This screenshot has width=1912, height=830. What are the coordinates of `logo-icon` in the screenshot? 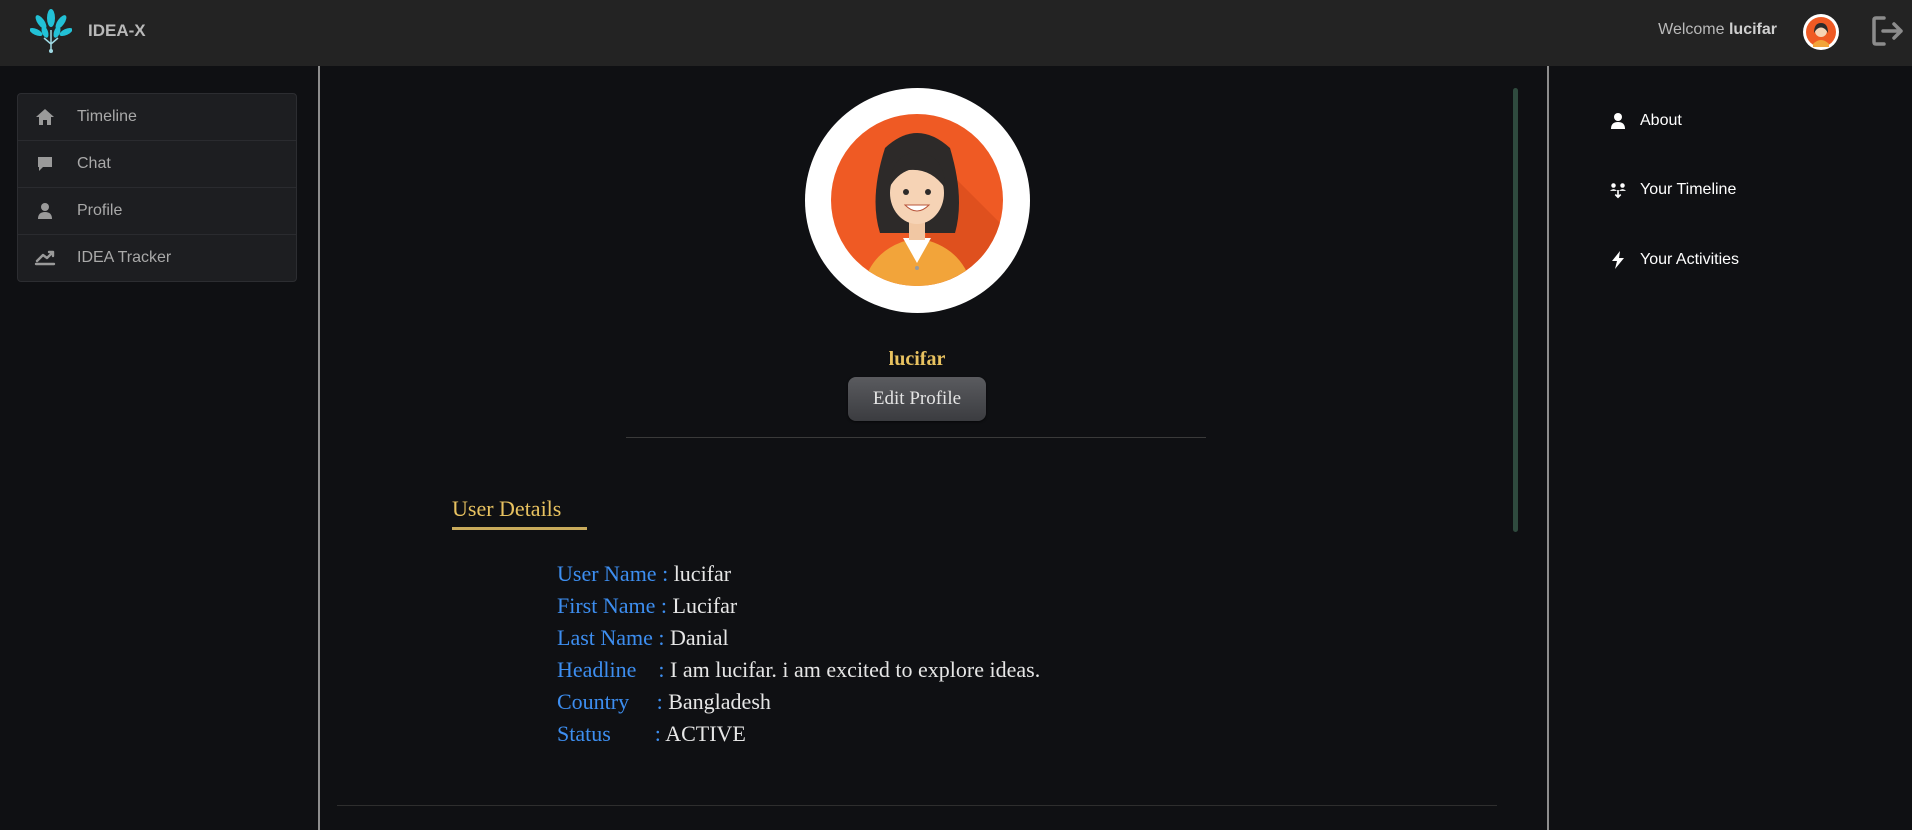 It's located at (51, 31).